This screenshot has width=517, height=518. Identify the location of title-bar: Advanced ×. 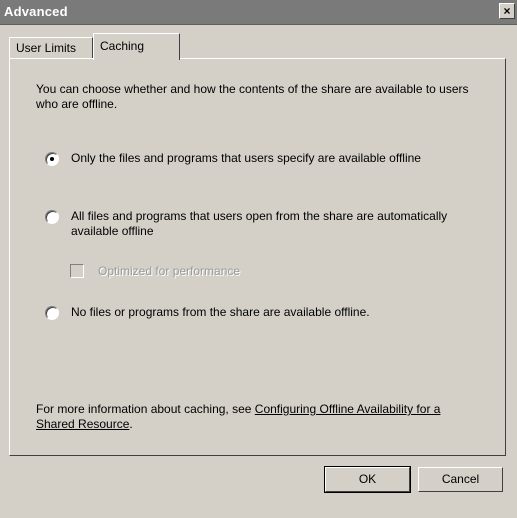
(258, 12).